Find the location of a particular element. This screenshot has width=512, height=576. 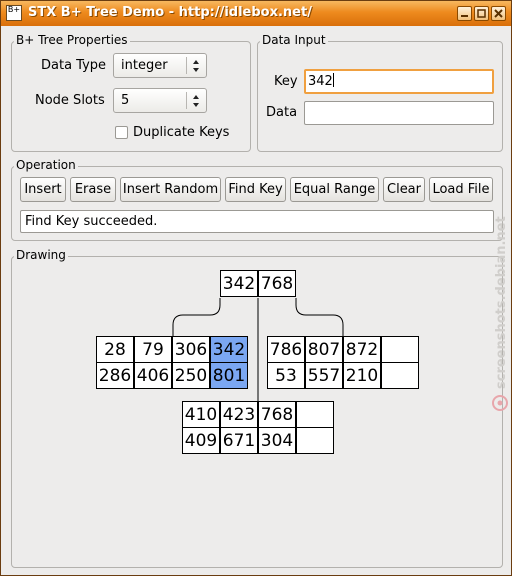

key-cell: 410 is located at coordinates (201, 414).